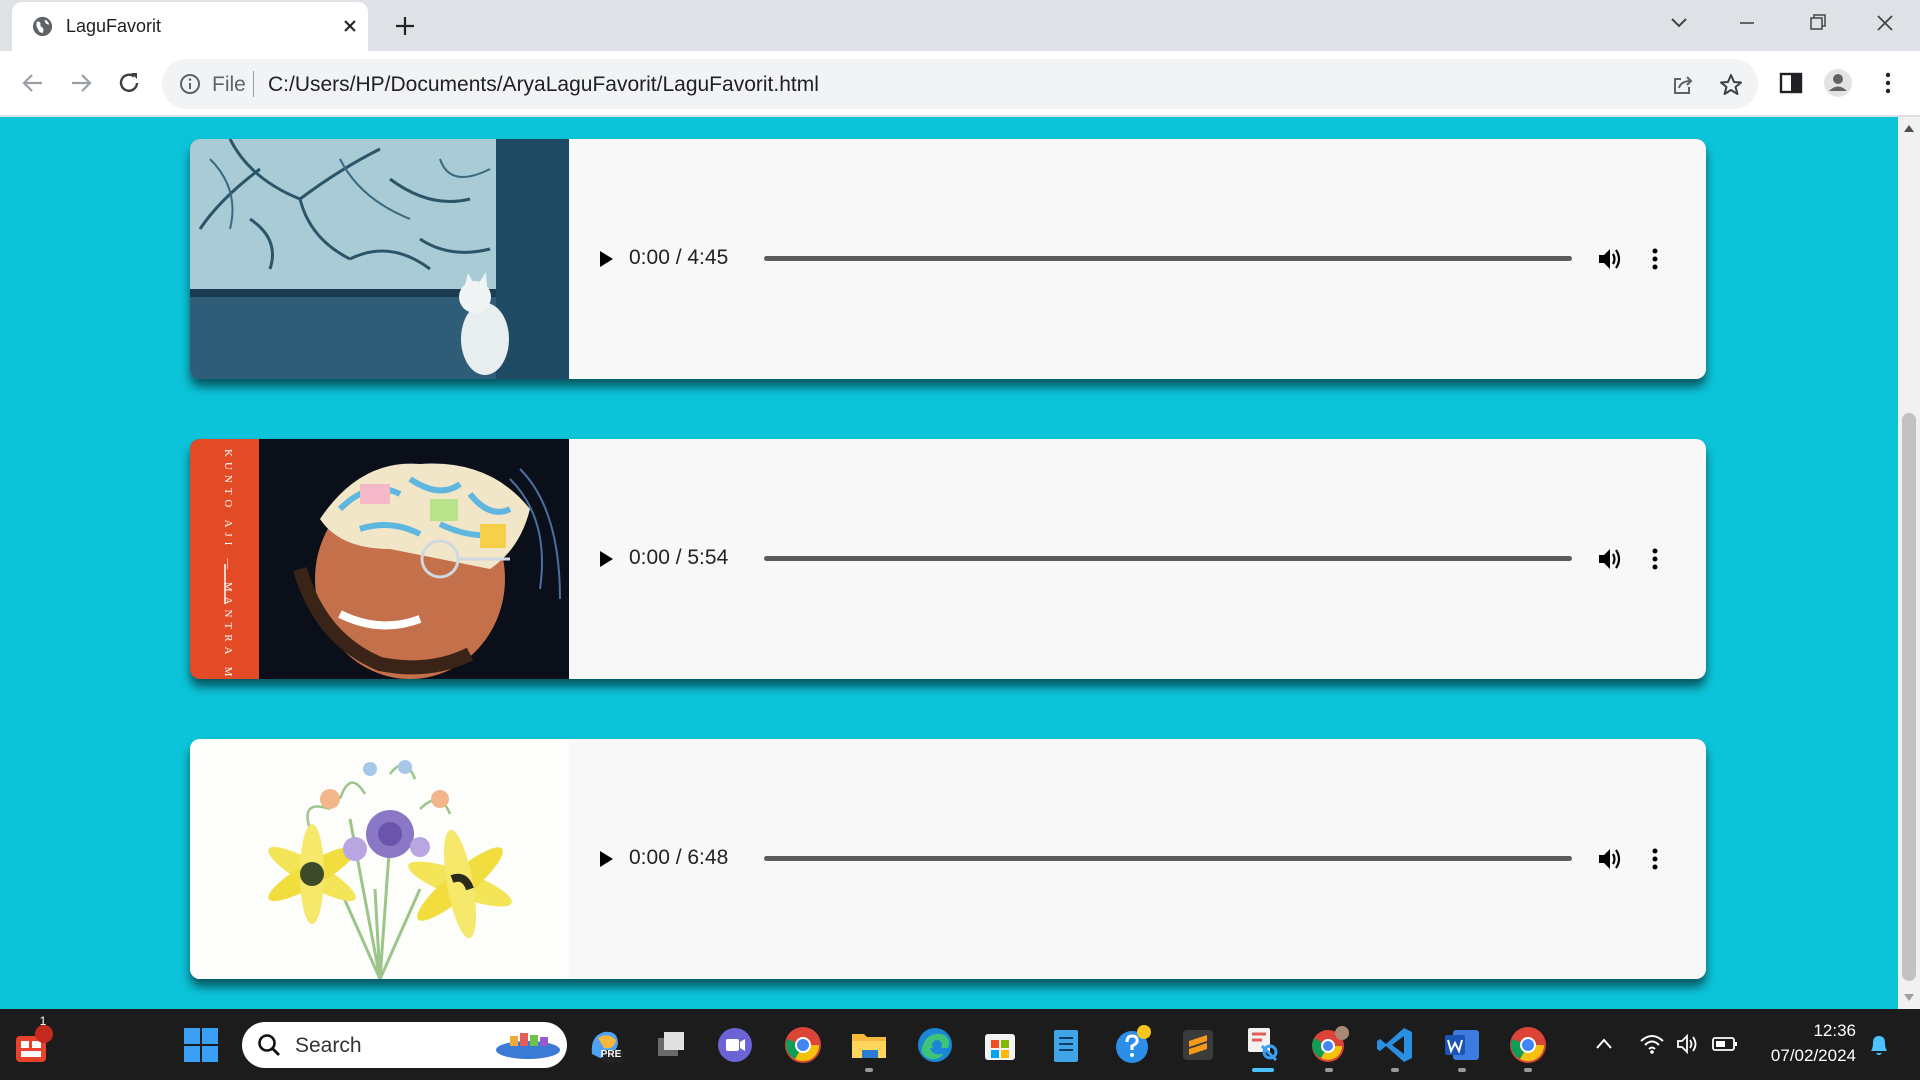 This screenshot has width=1920, height=1080. I want to click on tab-title: LaguFavorit, so click(114, 26).